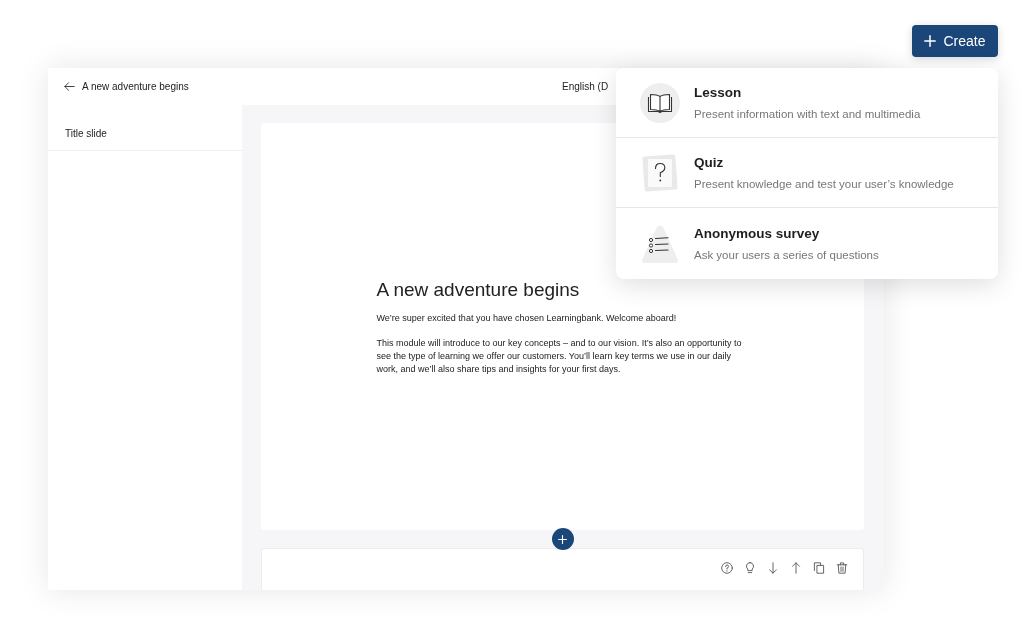  I want to click on slide-paragraph: We’re super excited that you have chosen Learningbank. Welcome aboard!, so click(527, 318).